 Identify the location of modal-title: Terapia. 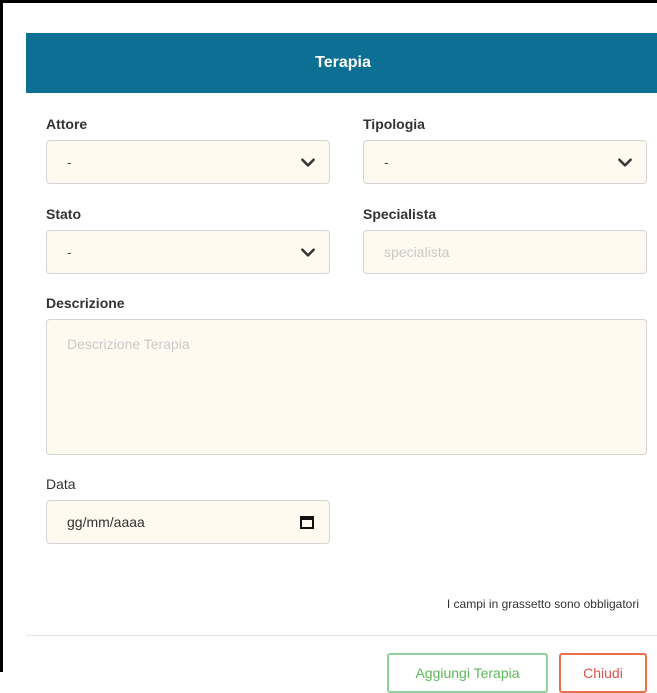
(343, 62).